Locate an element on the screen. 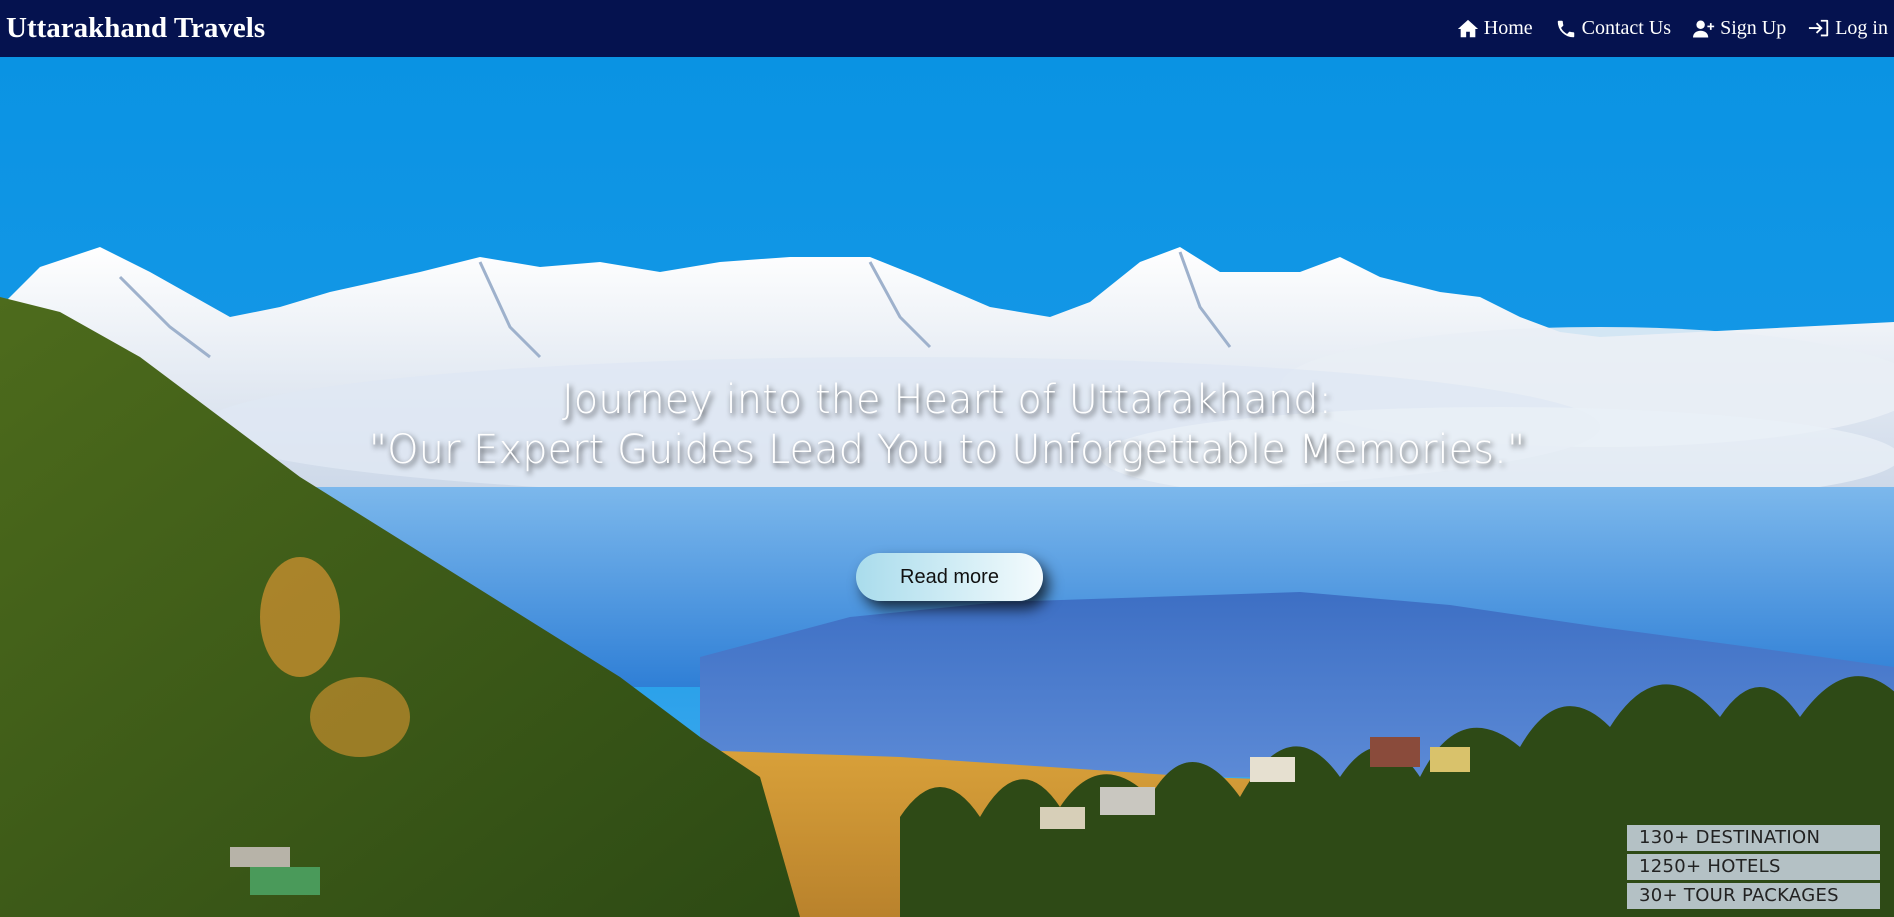 The height and width of the screenshot is (917, 1894). nav-links: Home Contact Us Sign Up Log in is located at coordinates (1672, 28).